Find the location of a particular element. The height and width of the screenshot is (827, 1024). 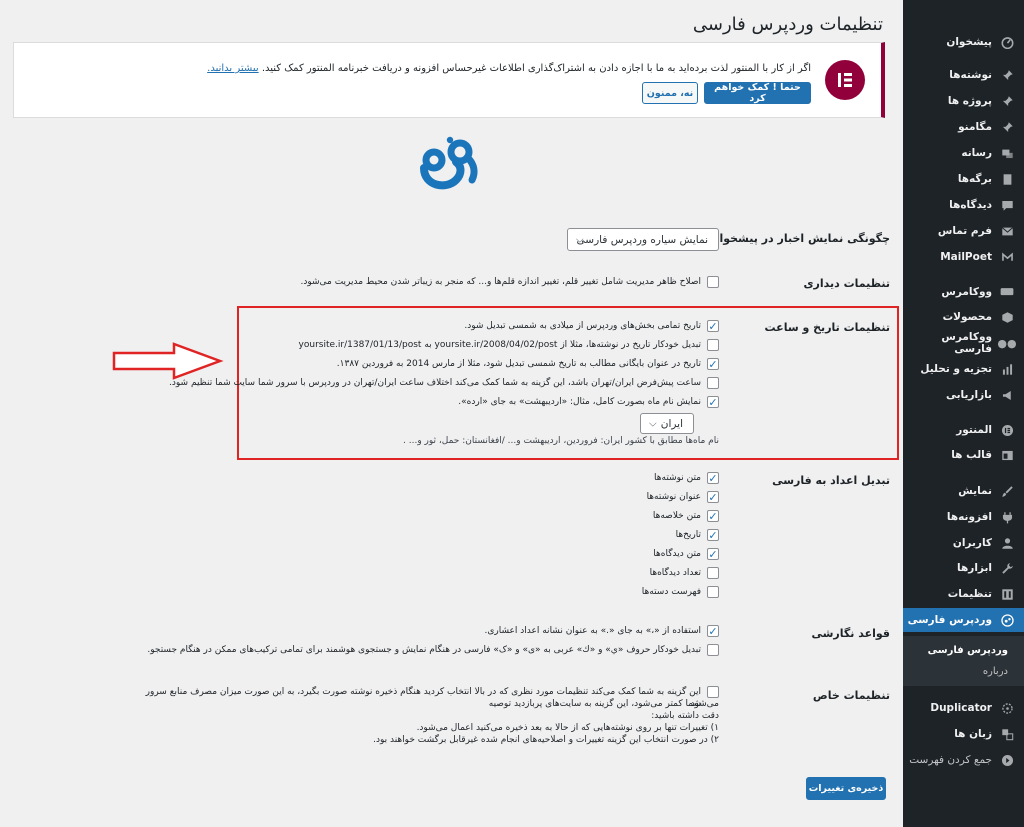

special-settings-checkbox is located at coordinates (713, 692).